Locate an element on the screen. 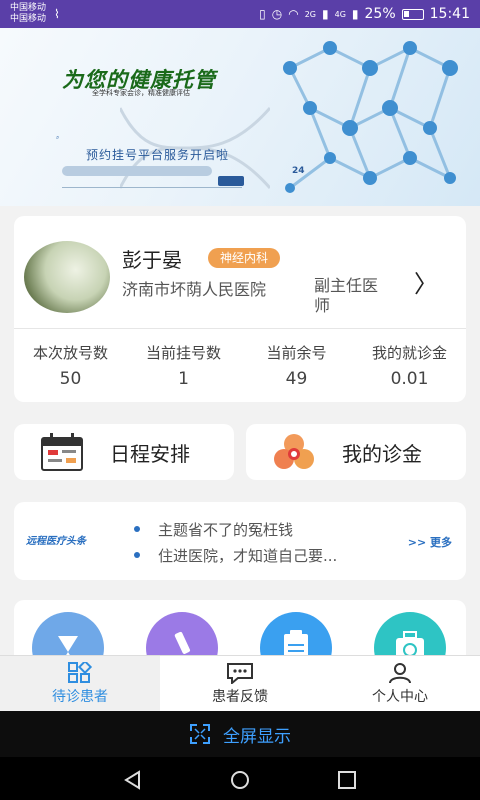  battery-percent: 25% is located at coordinates (380, 14).